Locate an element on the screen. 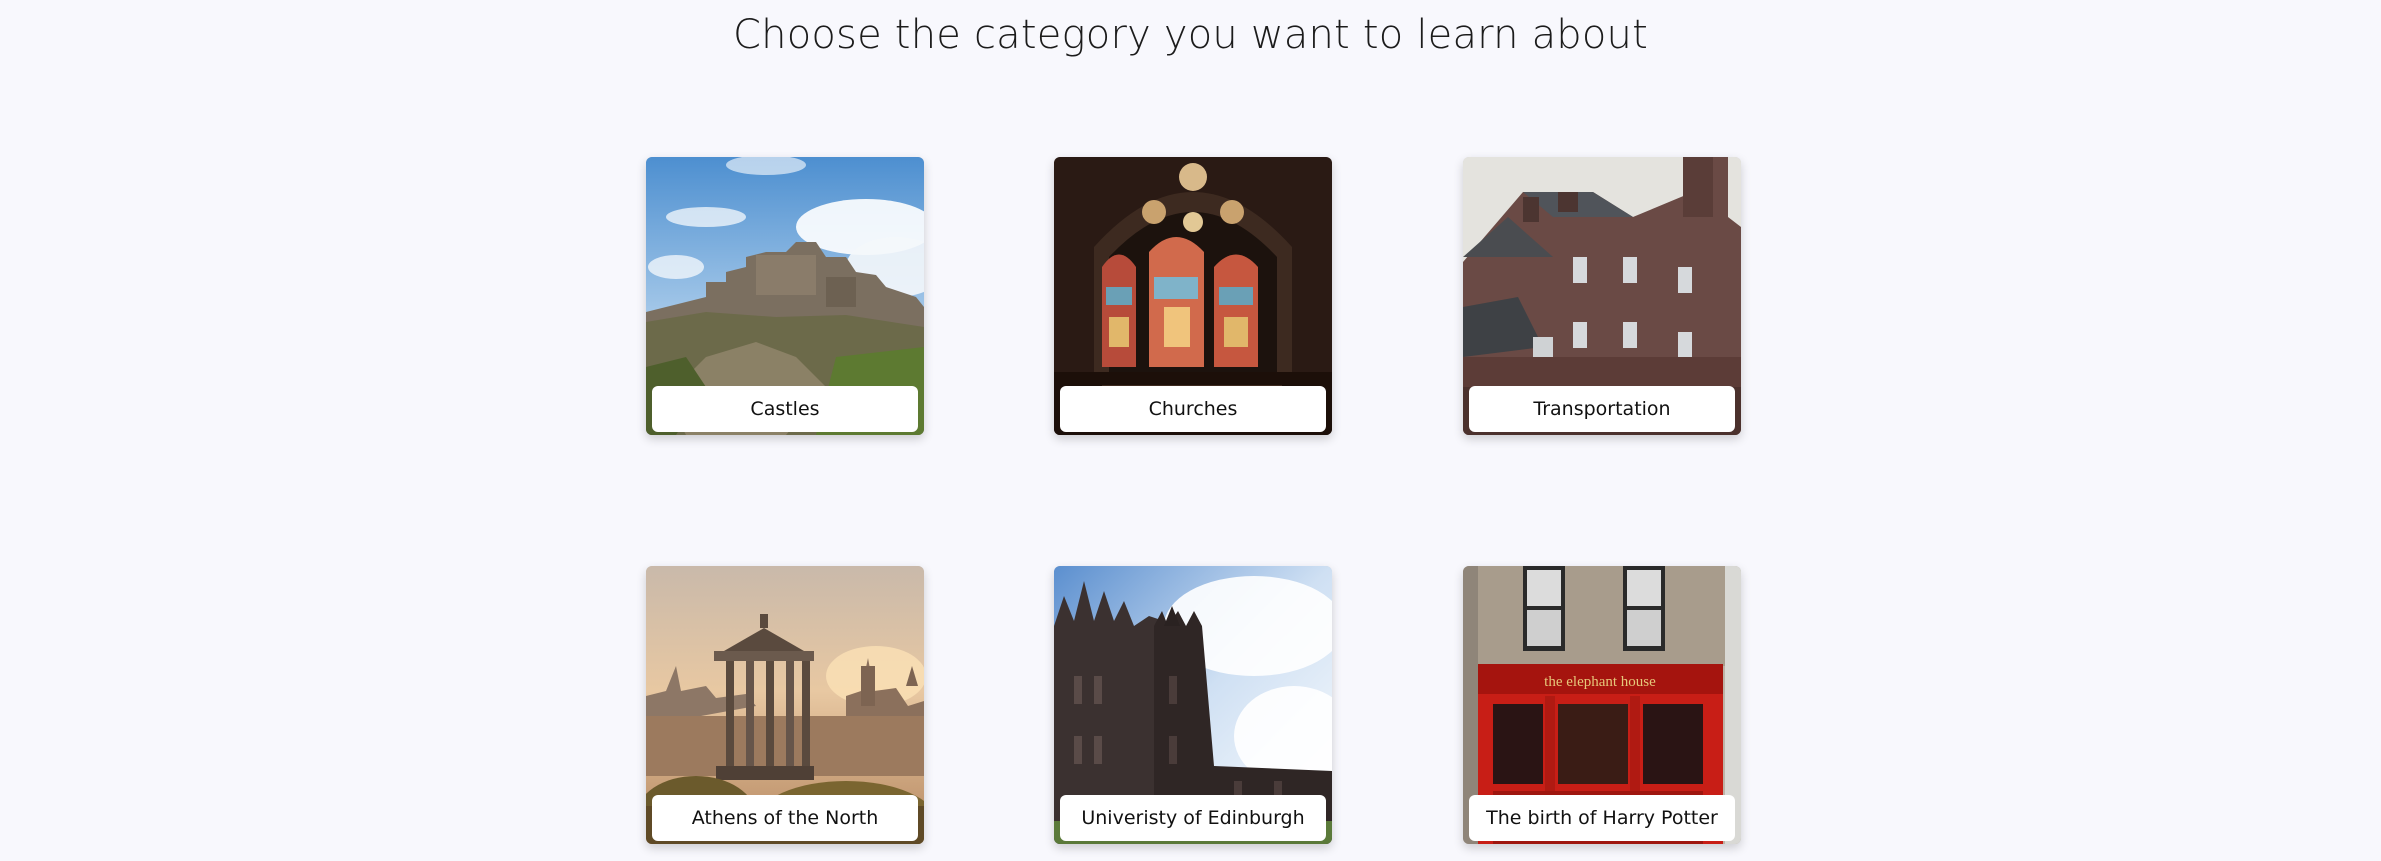 The height and width of the screenshot is (861, 2381). category-card-transportation: Transportation is located at coordinates (1602, 296).